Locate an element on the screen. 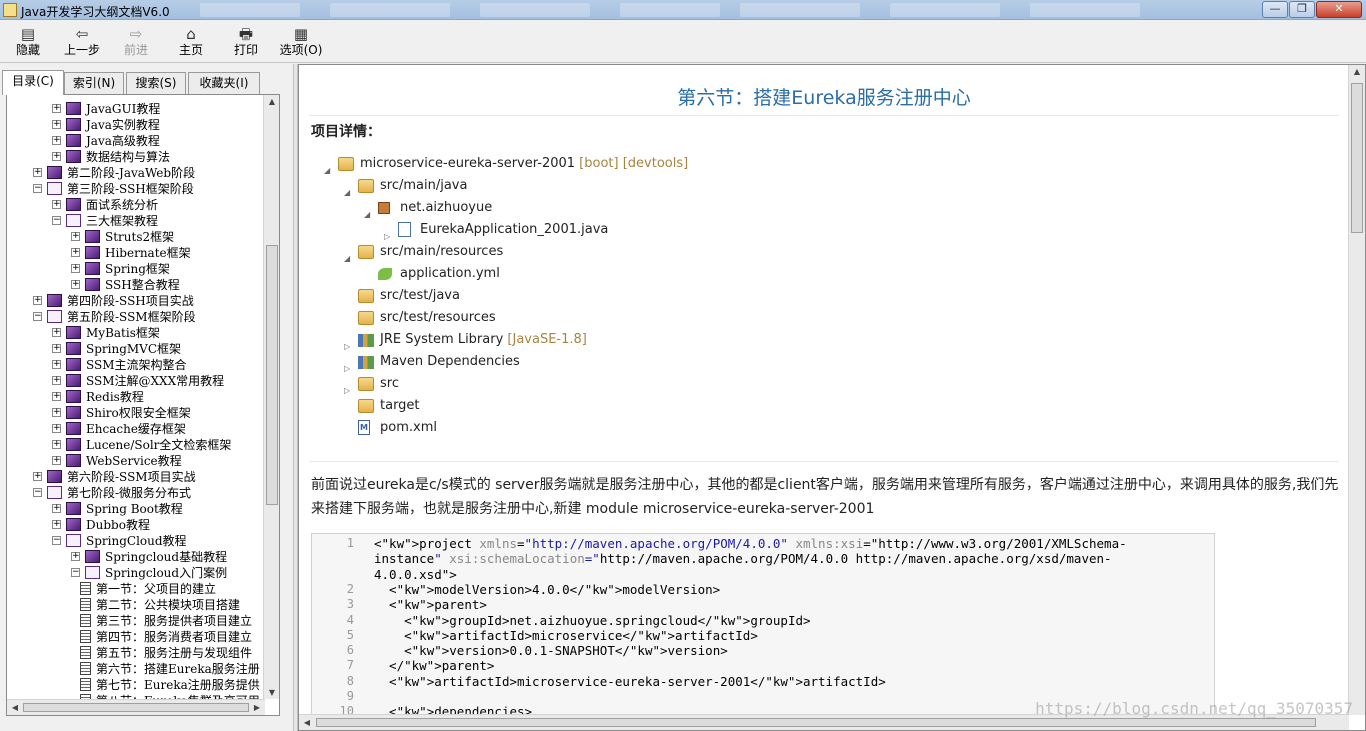  app-icon is located at coordinates (10, 10).